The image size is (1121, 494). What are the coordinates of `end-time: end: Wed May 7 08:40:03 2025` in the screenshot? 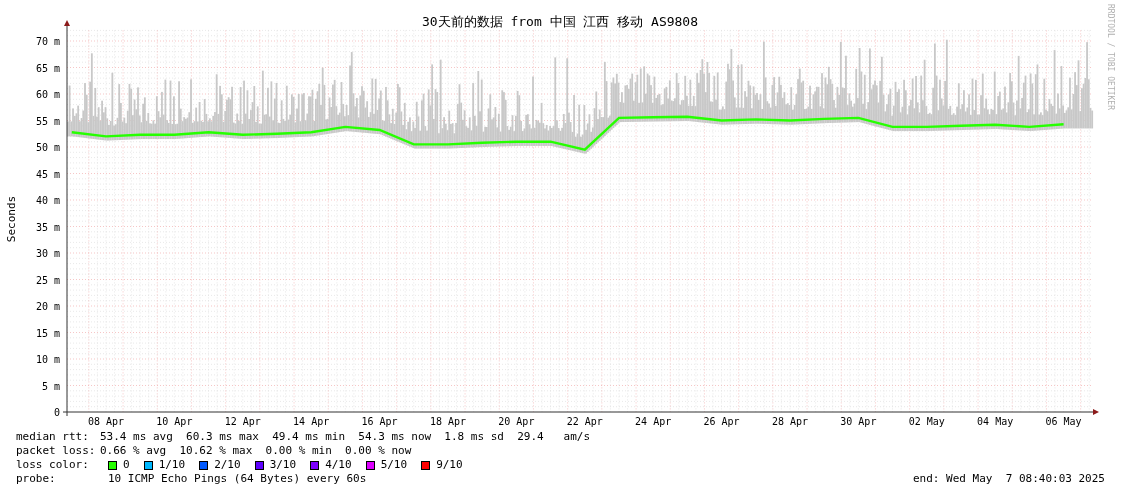 It's located at (1008, 479).